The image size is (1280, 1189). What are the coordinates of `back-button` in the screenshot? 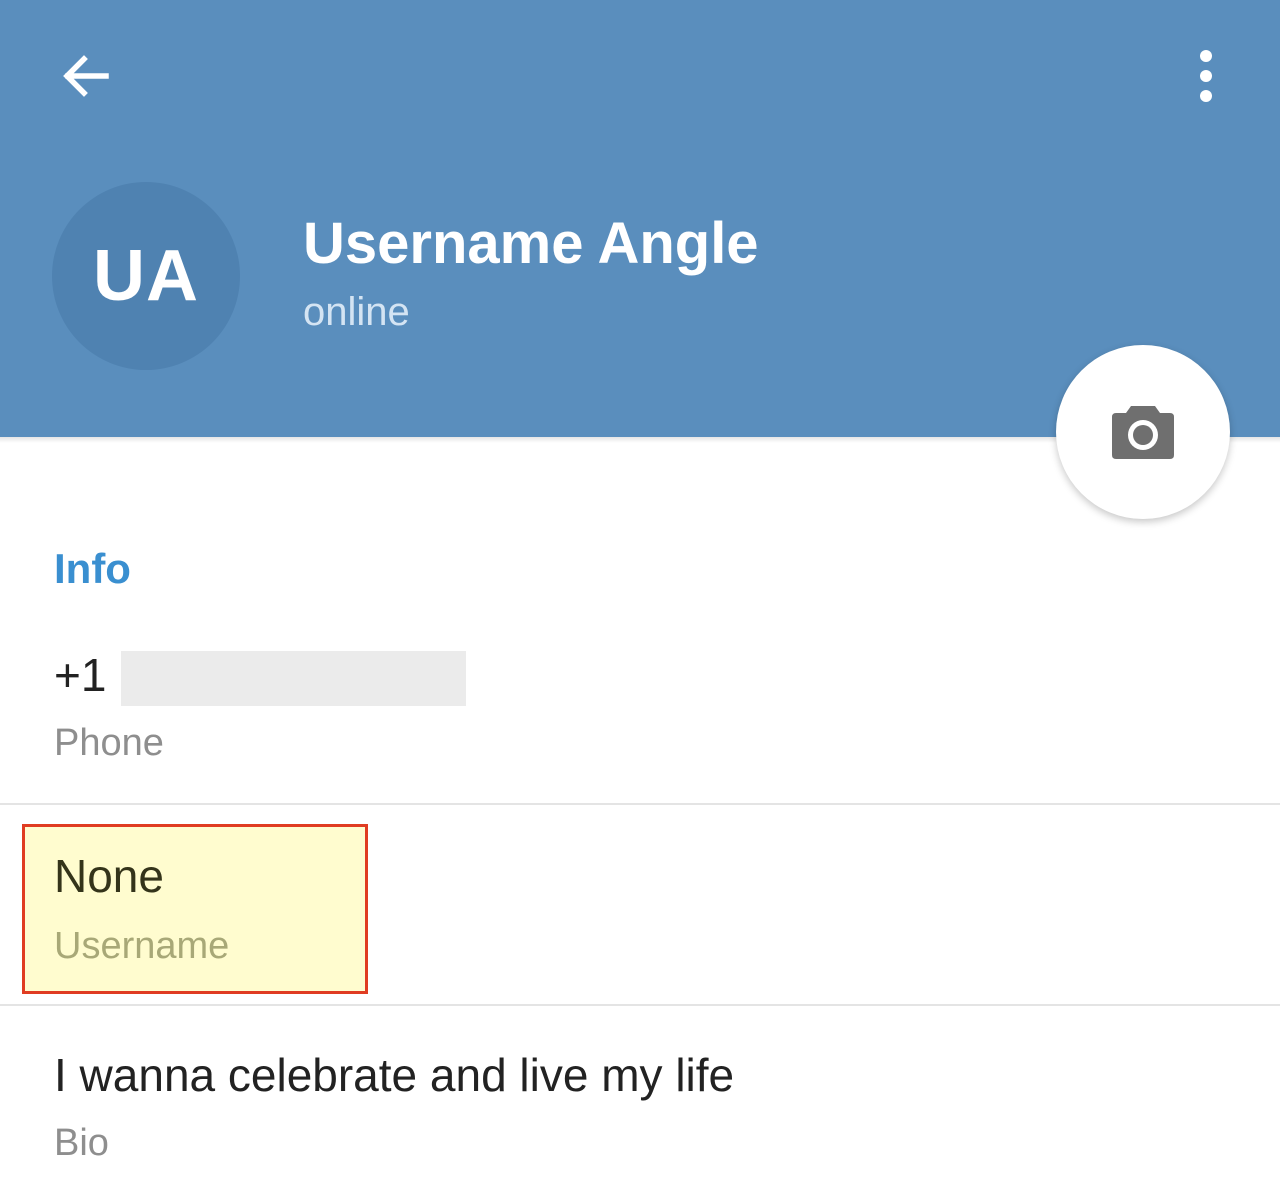 It's located at (86, 76).